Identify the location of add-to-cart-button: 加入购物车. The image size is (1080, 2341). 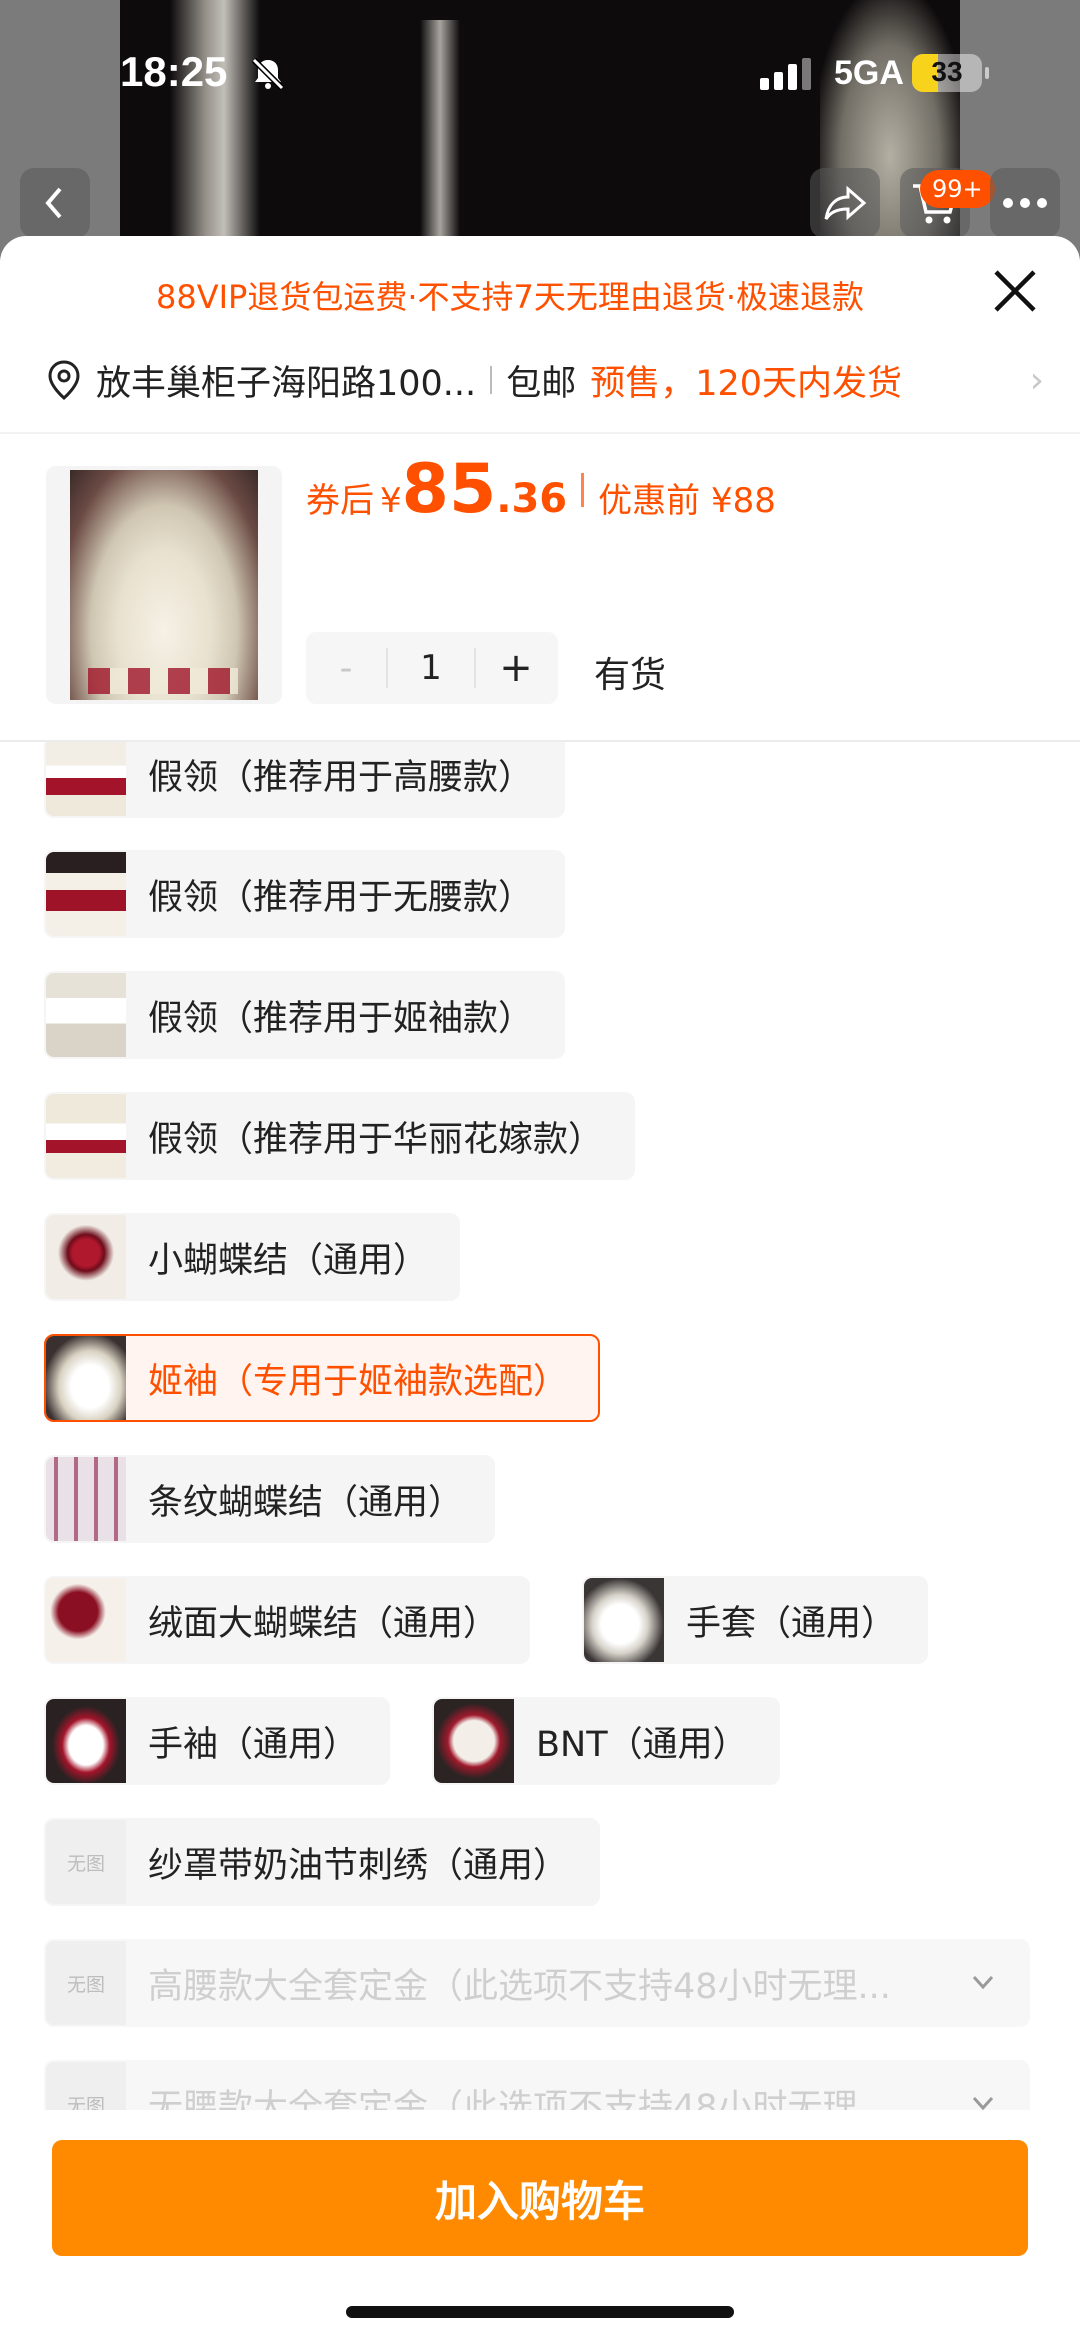
(540, 2198).